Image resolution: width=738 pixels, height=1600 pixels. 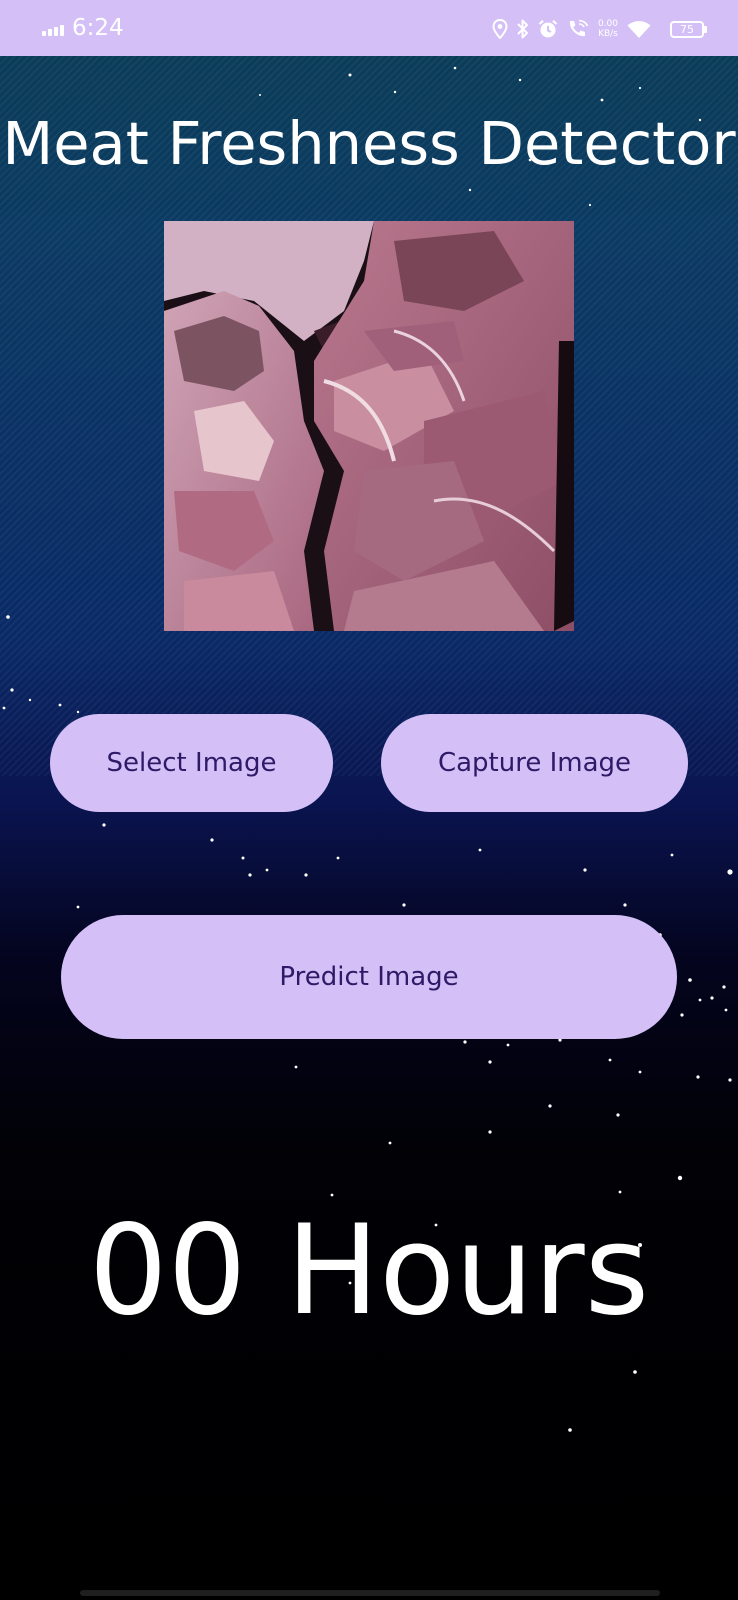 What do you see at coordinates (369, 426) in the screenshot?
I see `meat-preview-image` at bounding box center [369, 426].